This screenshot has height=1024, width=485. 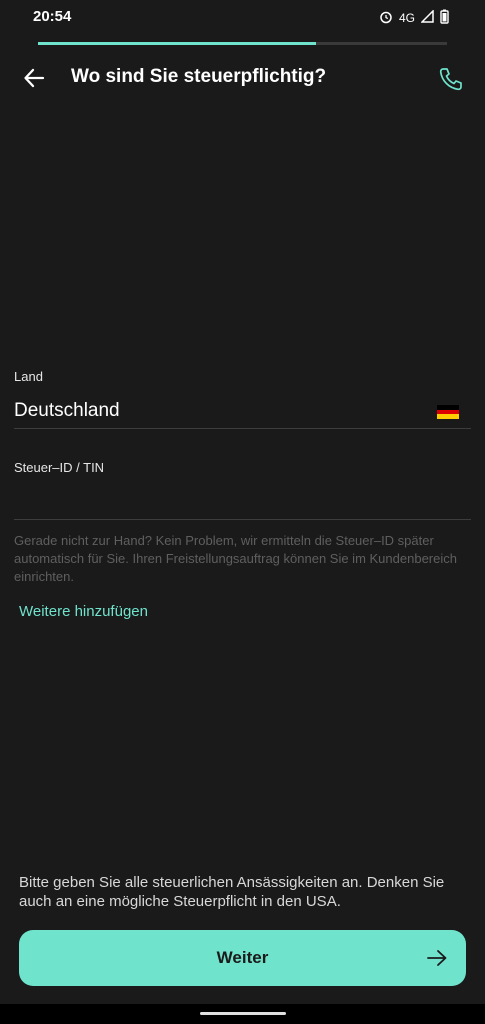 What do you see at coordinates (444, 18) in the screenshot?
I see `battery-icon` at bounding box center [444, 18].